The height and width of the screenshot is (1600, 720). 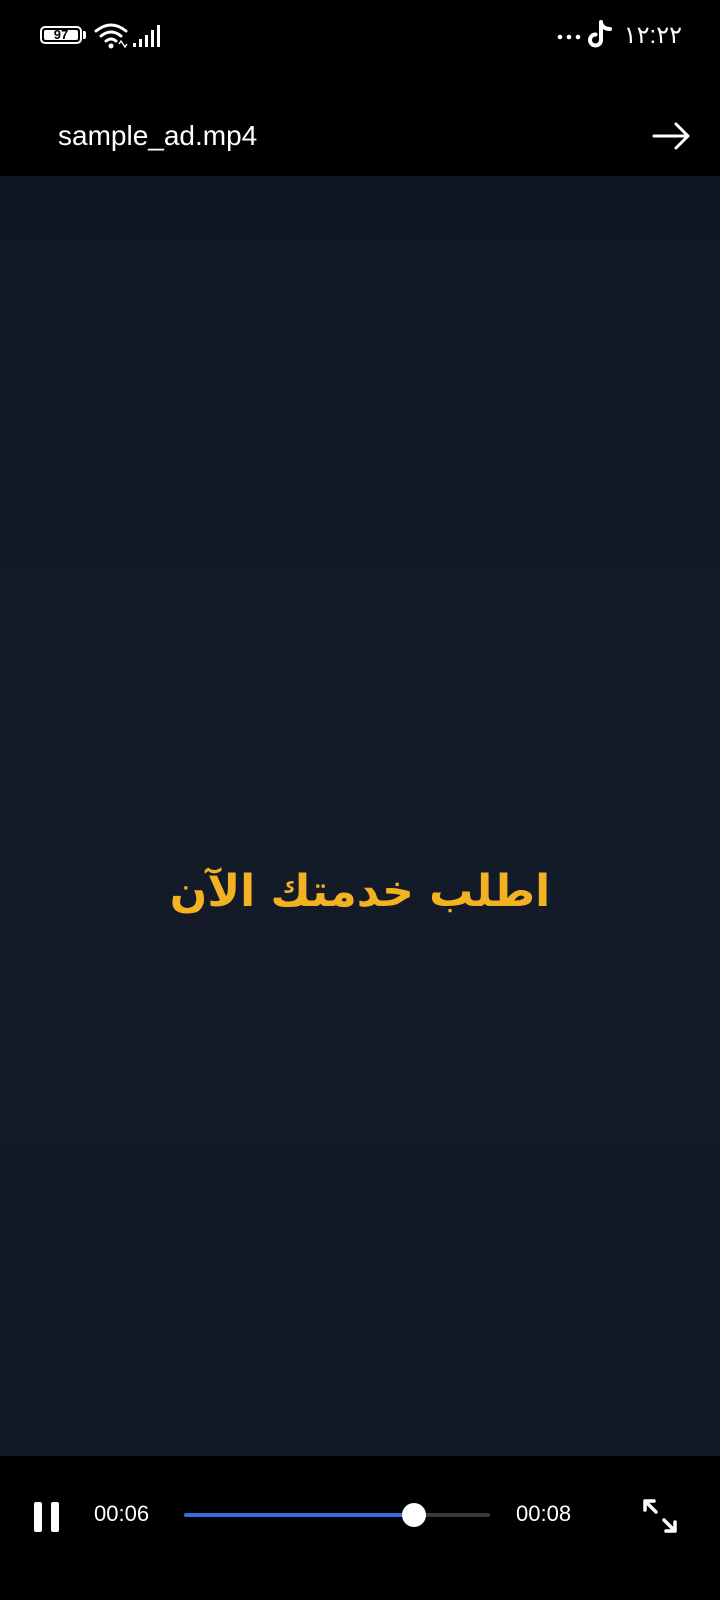 I want to click on title-bar: sample_ad.mp4, so click(x=360, y=138).